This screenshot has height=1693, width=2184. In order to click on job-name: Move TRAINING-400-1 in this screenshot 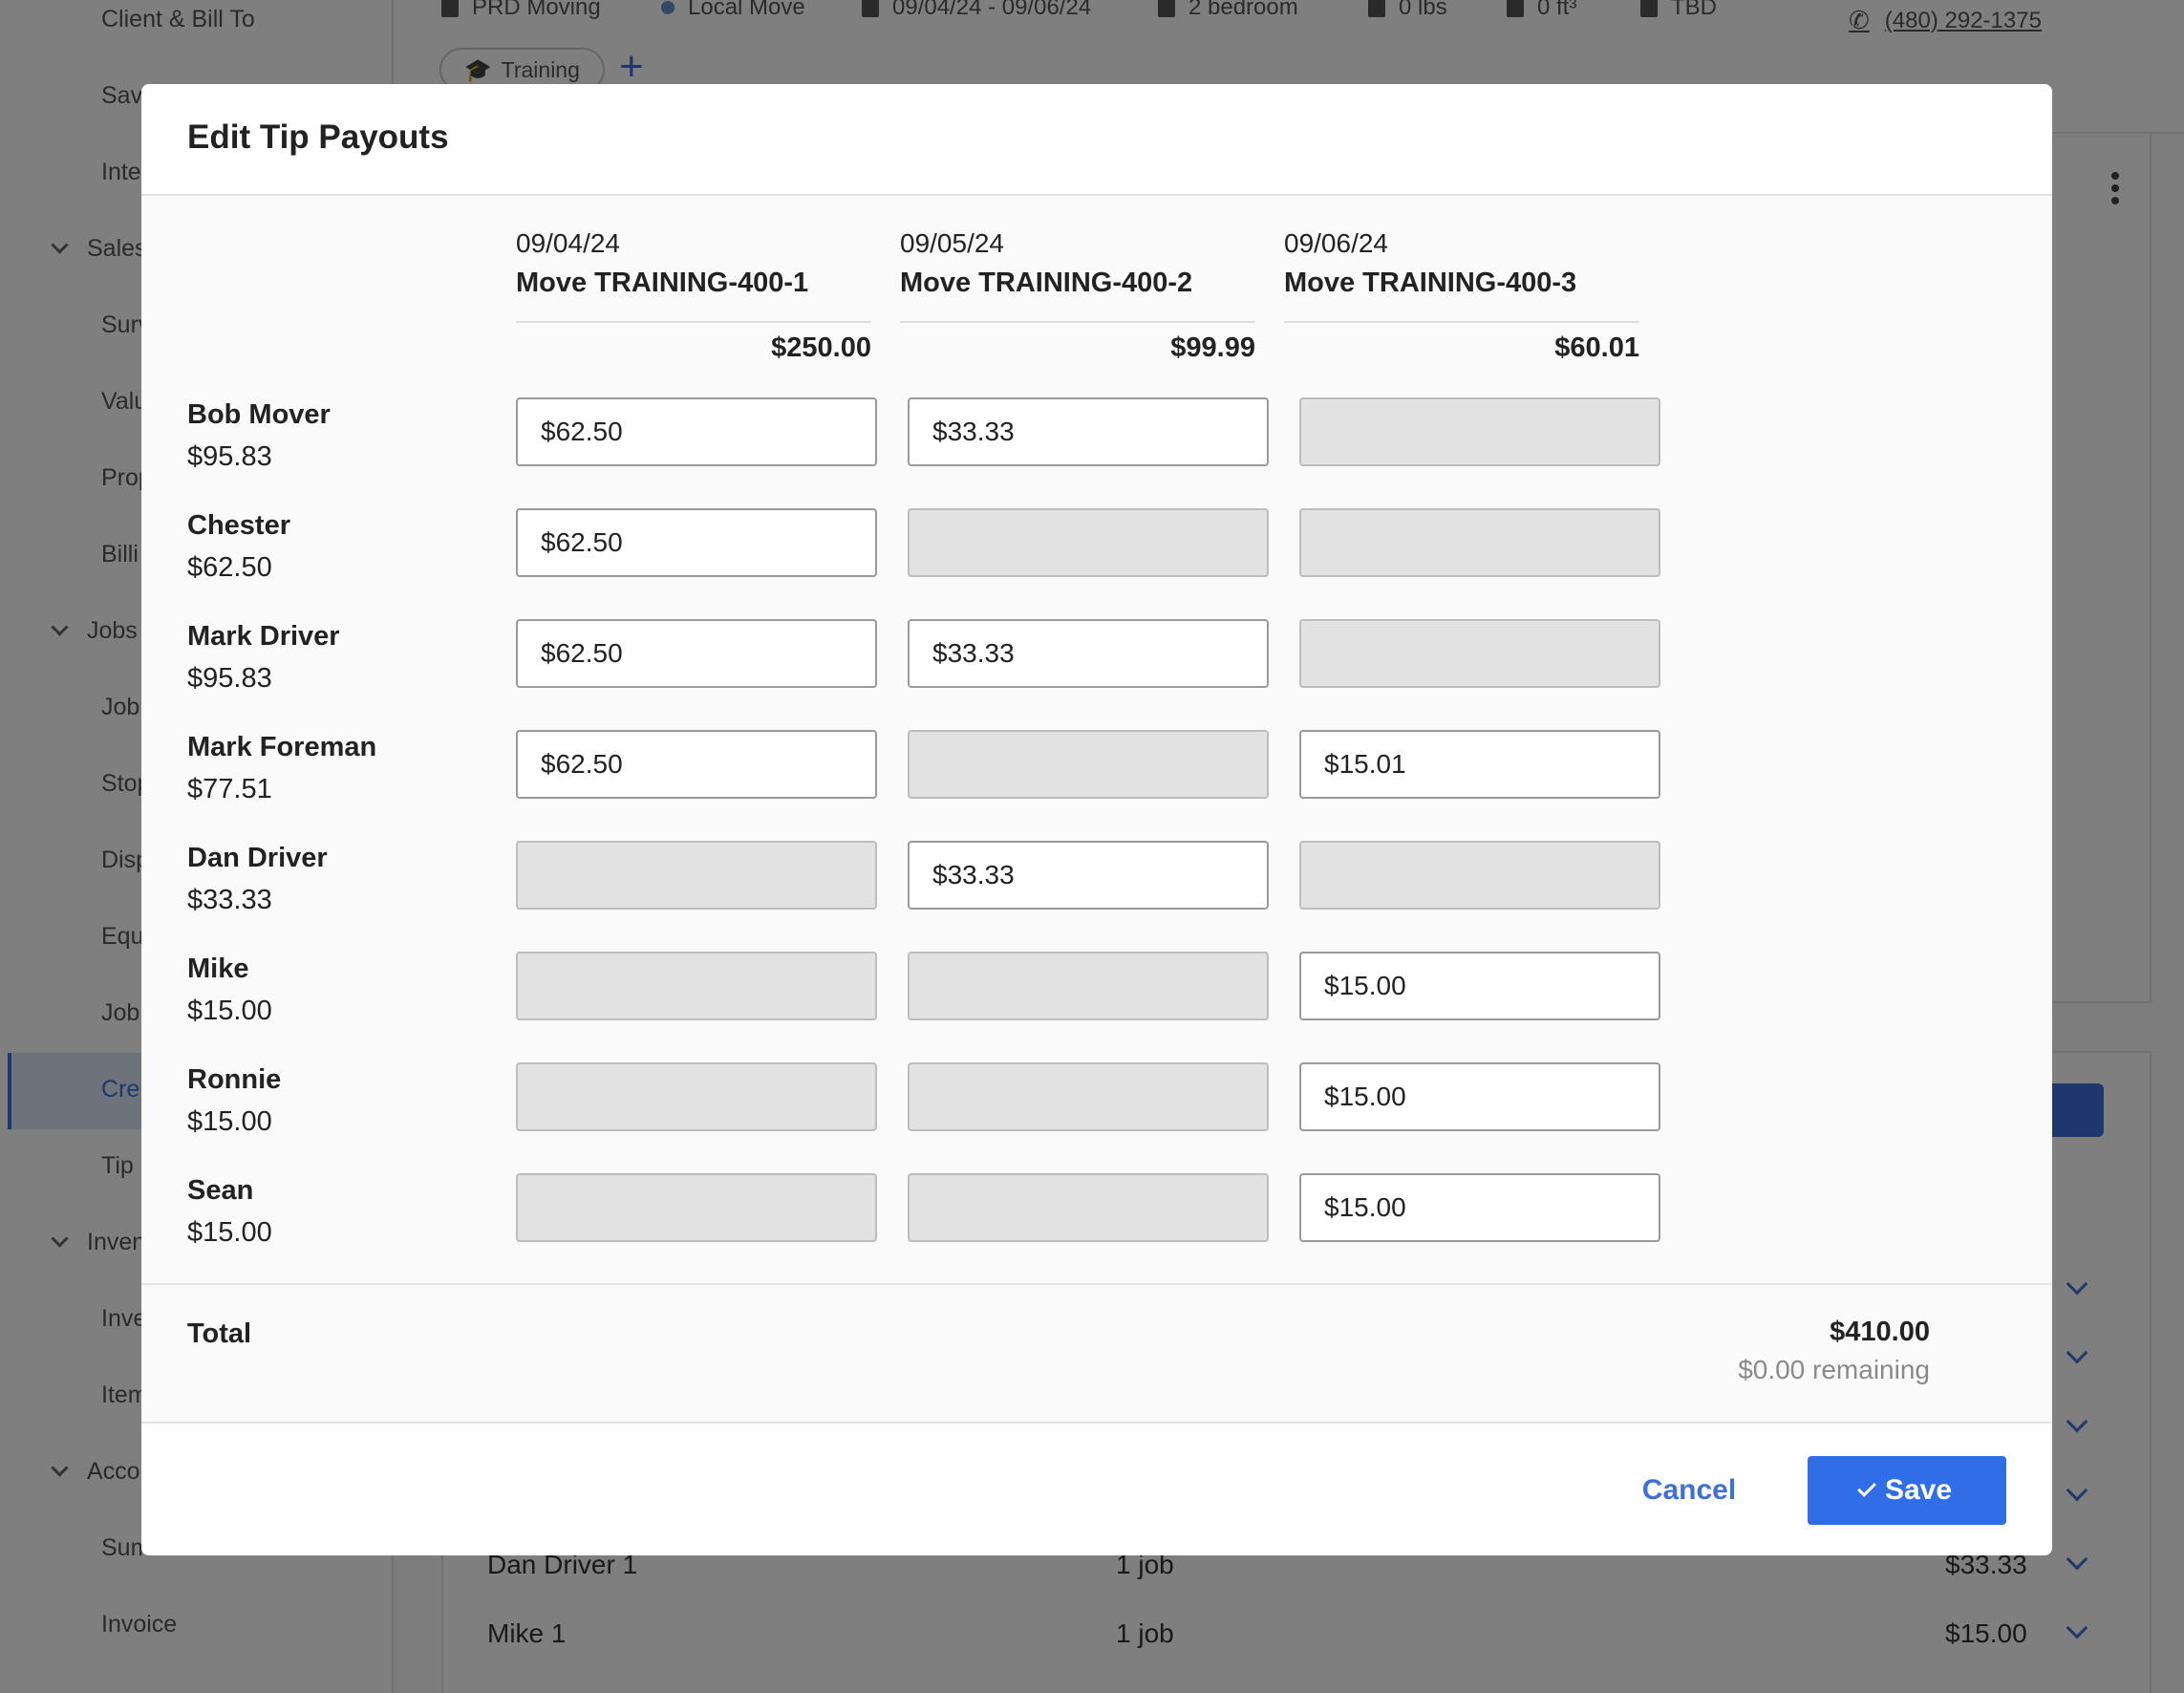, I will do `click(663, 283)`.